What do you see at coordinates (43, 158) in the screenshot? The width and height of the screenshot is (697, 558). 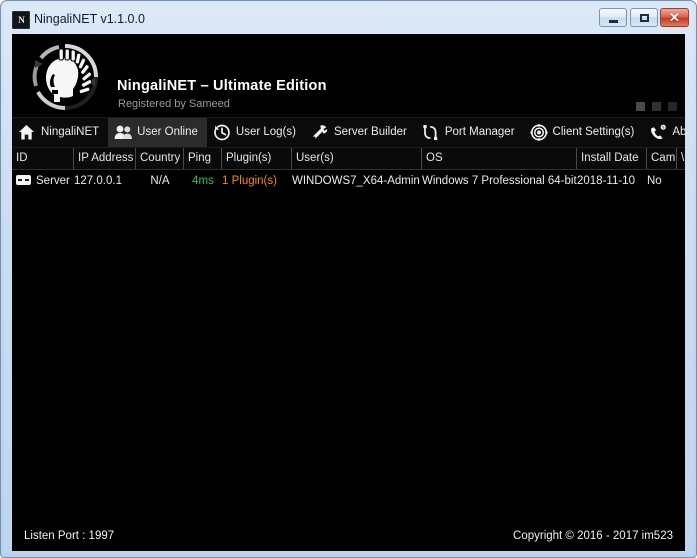 I see `column-header-id: ID` at bounding box center [43, 158].